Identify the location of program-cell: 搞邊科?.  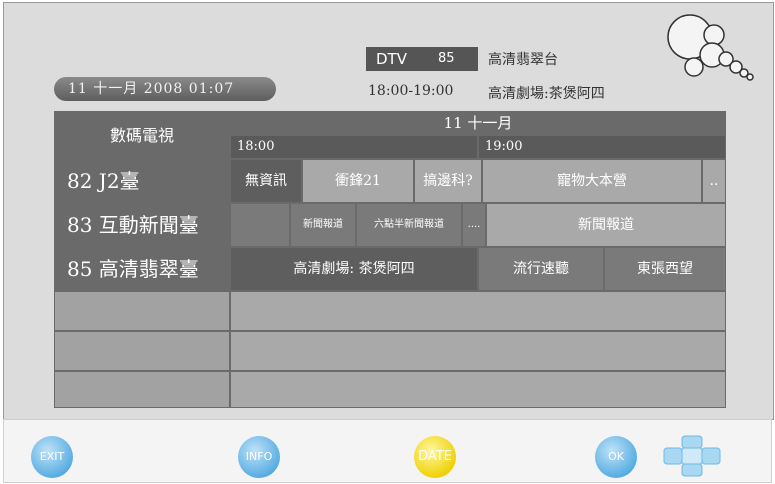
(448, 181).